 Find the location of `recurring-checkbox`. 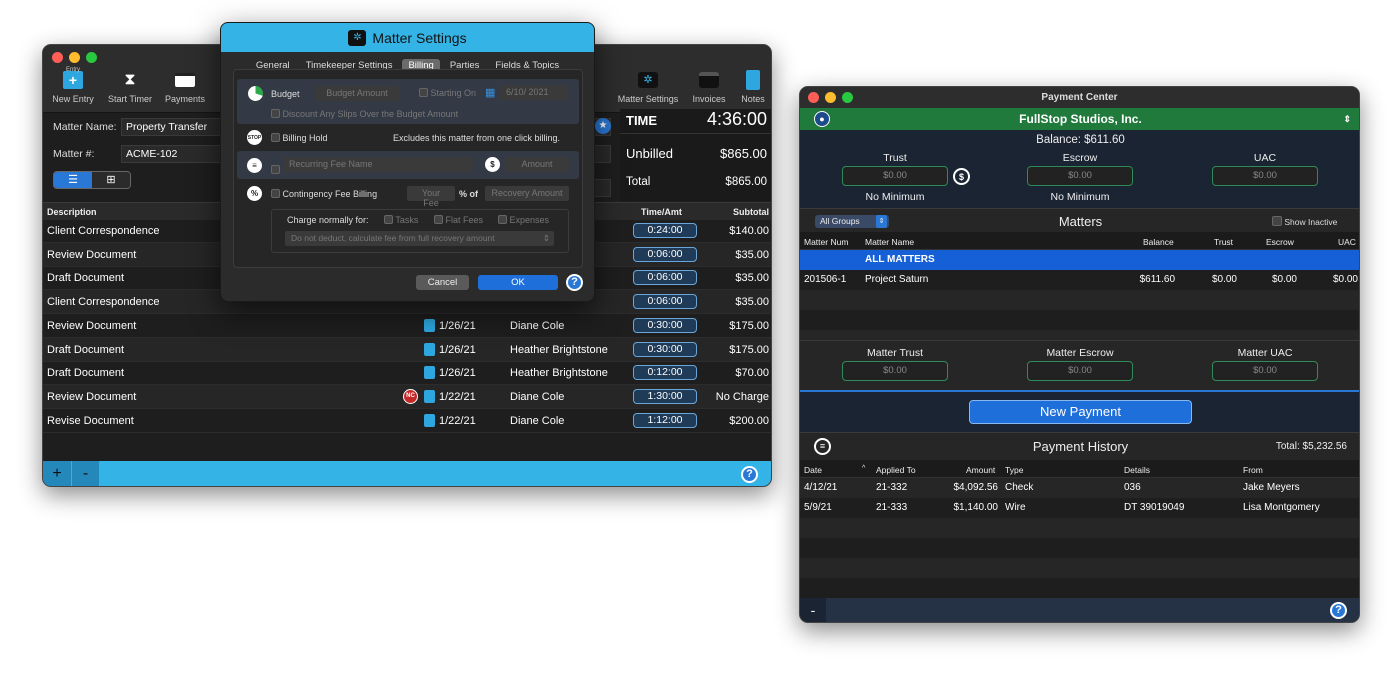

recurring-checkbox is located at coordinates (275, 169).